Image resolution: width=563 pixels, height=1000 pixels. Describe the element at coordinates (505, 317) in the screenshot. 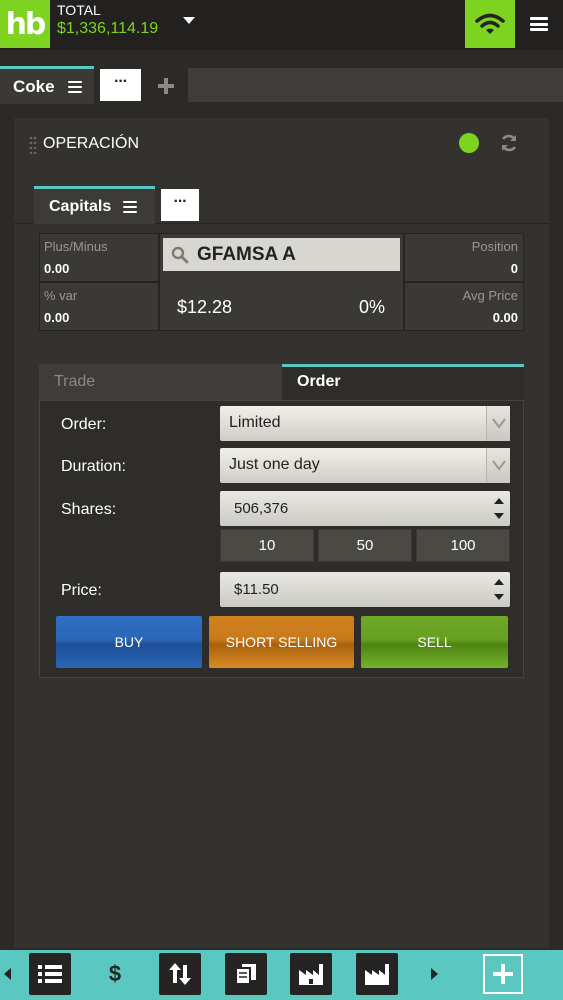

I see `avg-price-value: 0.00` at that location.